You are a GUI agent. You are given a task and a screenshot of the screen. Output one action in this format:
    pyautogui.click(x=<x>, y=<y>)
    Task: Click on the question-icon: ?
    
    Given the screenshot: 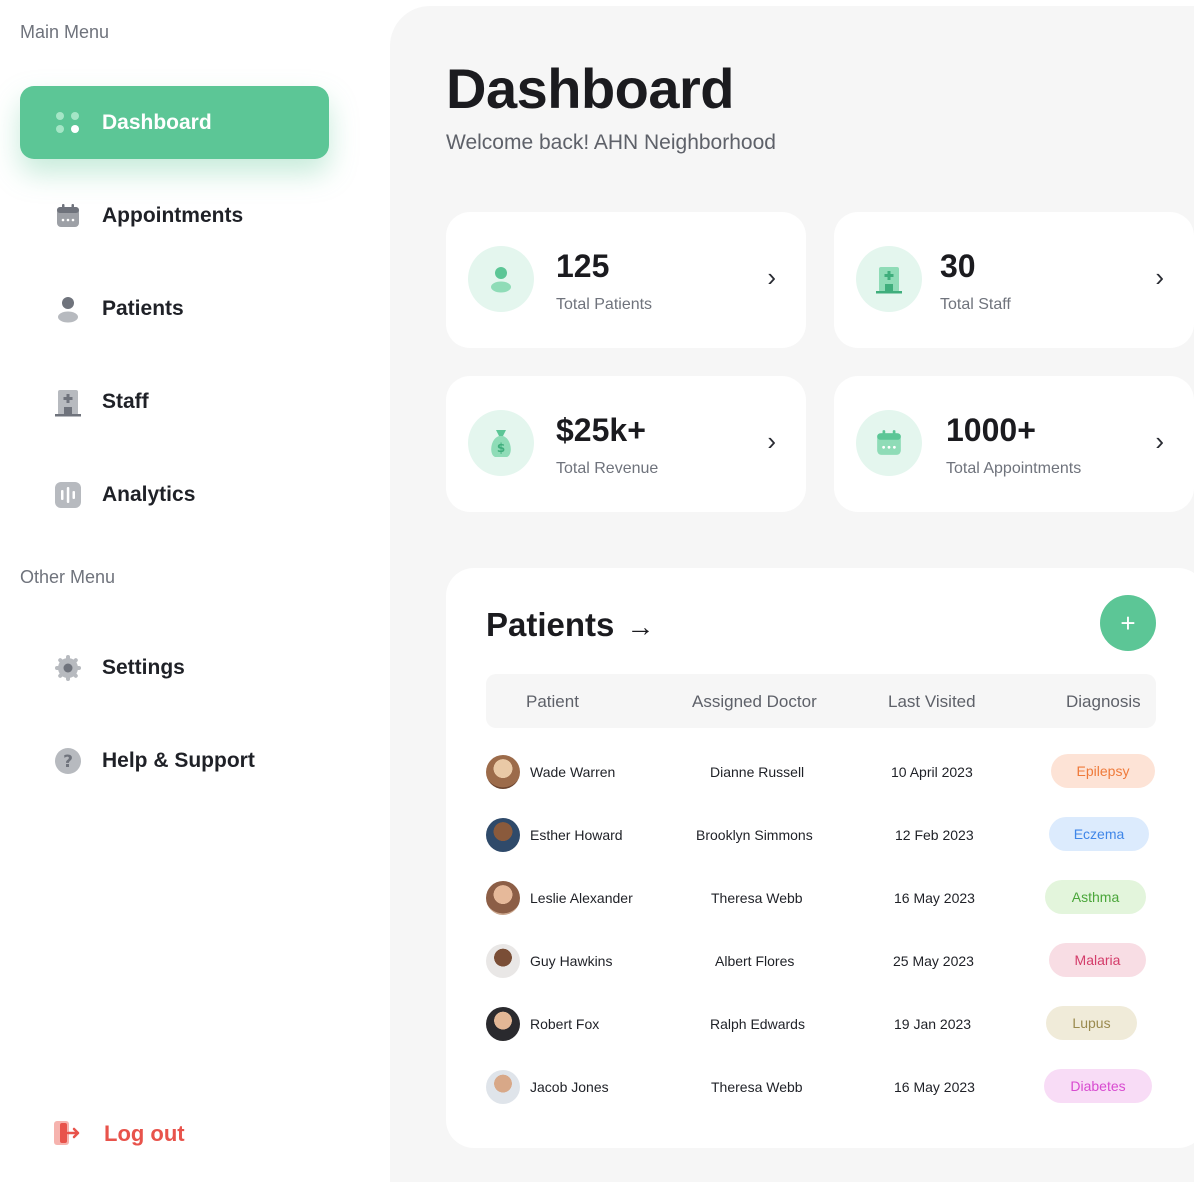 What is the action you would take?
    pyautogui.click(x=68, y=761)
    